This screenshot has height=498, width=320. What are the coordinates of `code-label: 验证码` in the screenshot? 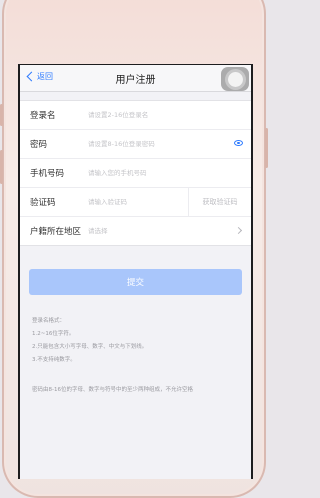 It's located at (43, 203).